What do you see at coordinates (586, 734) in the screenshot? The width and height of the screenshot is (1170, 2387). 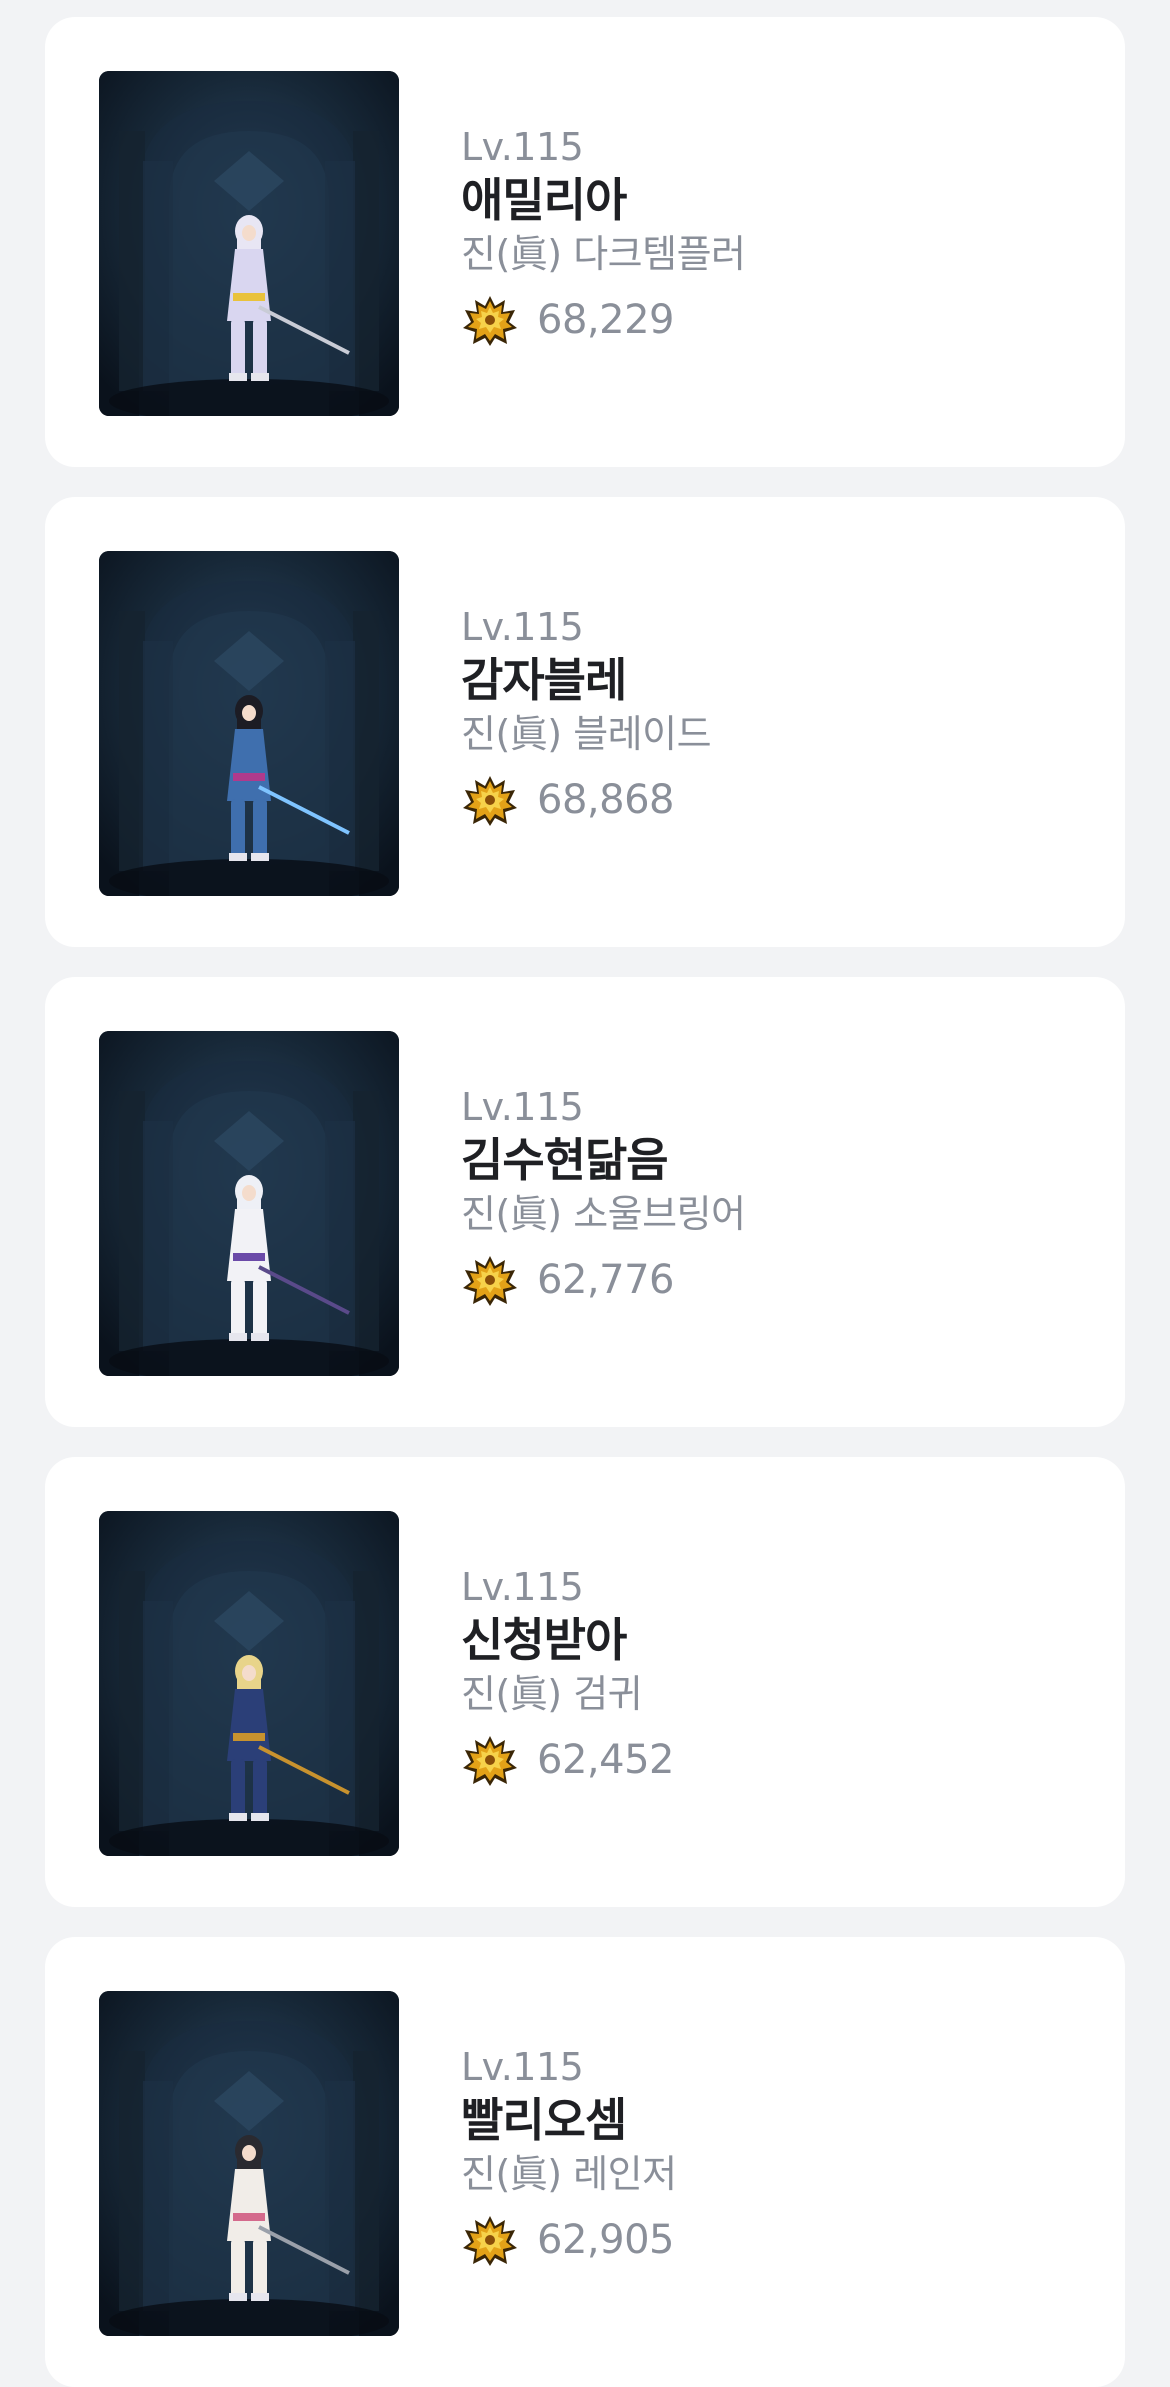 I see `character-job: 진(眞) 블레이드` at bounding box center [586, 734].